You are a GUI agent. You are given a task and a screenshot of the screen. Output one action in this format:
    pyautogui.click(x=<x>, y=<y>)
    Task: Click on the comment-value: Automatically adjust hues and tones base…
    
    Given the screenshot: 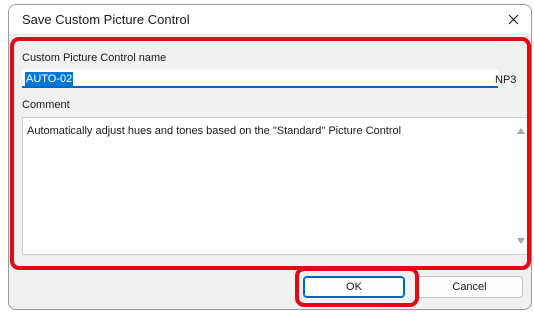 What is the action you would take?
    pyautogui.click(x=214, y=131)
    